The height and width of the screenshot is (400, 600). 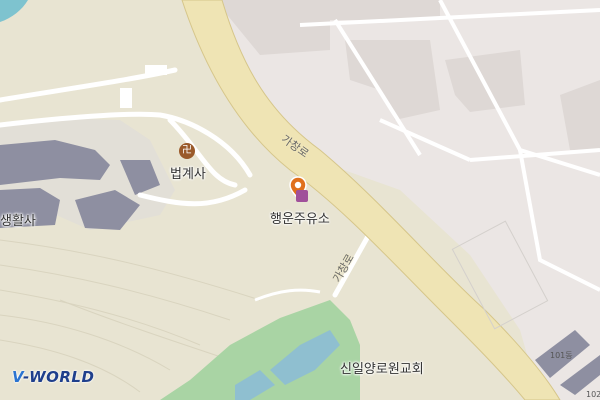 What do you see at coordinates (18, 377) in the screenshot?
I see `logo-mark: V` at bounding box center [18, 377].